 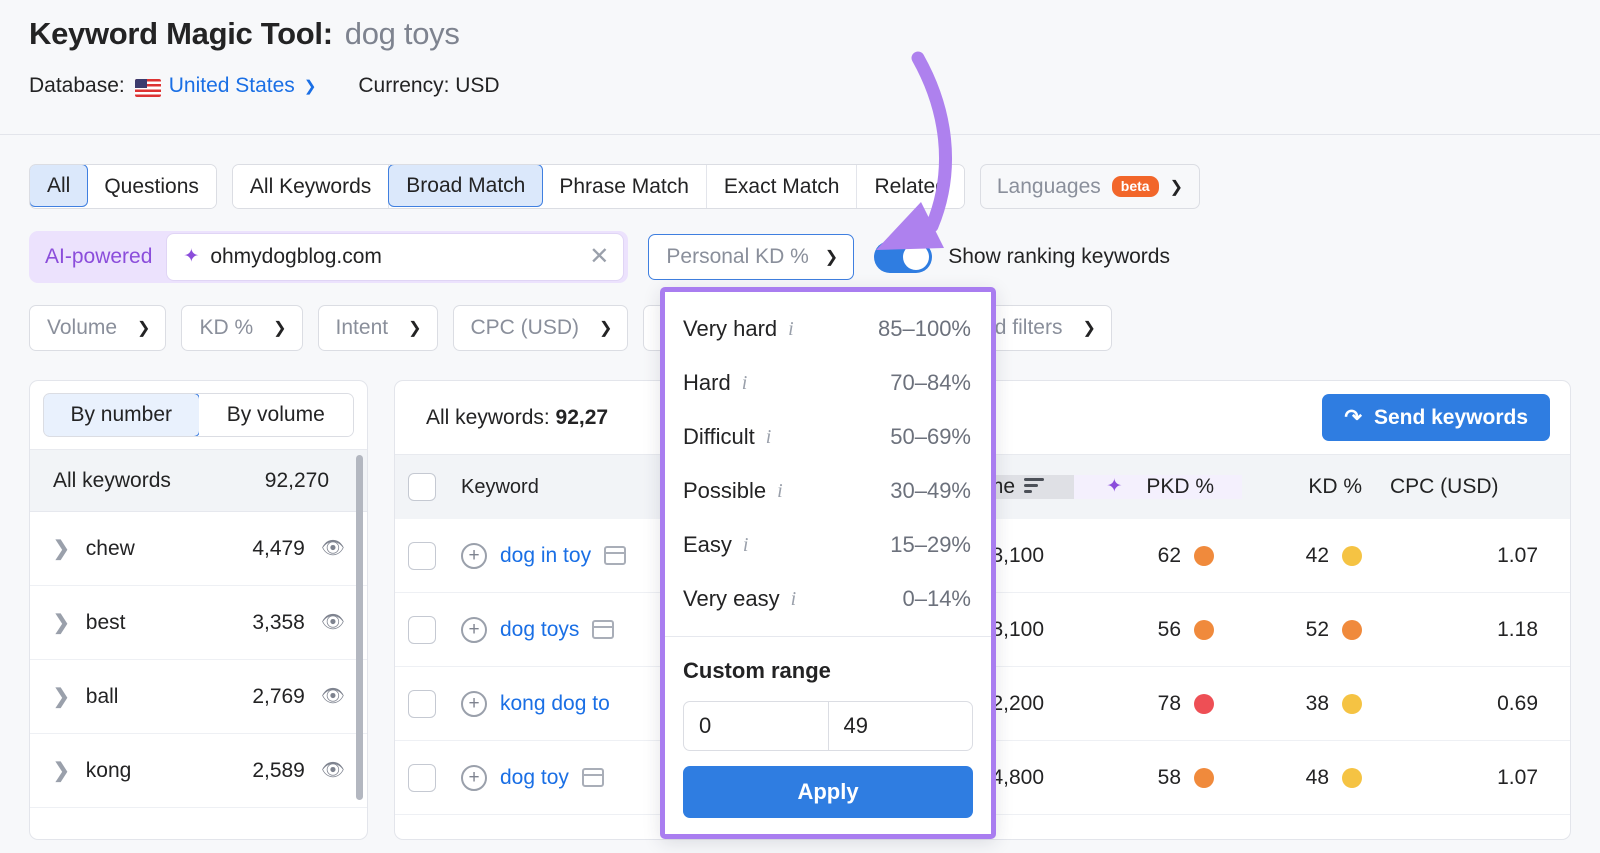 What do you see at coordinates (59, 186) in the screenshot?
I see `tab-all: All` at bounding box center [59, 186].